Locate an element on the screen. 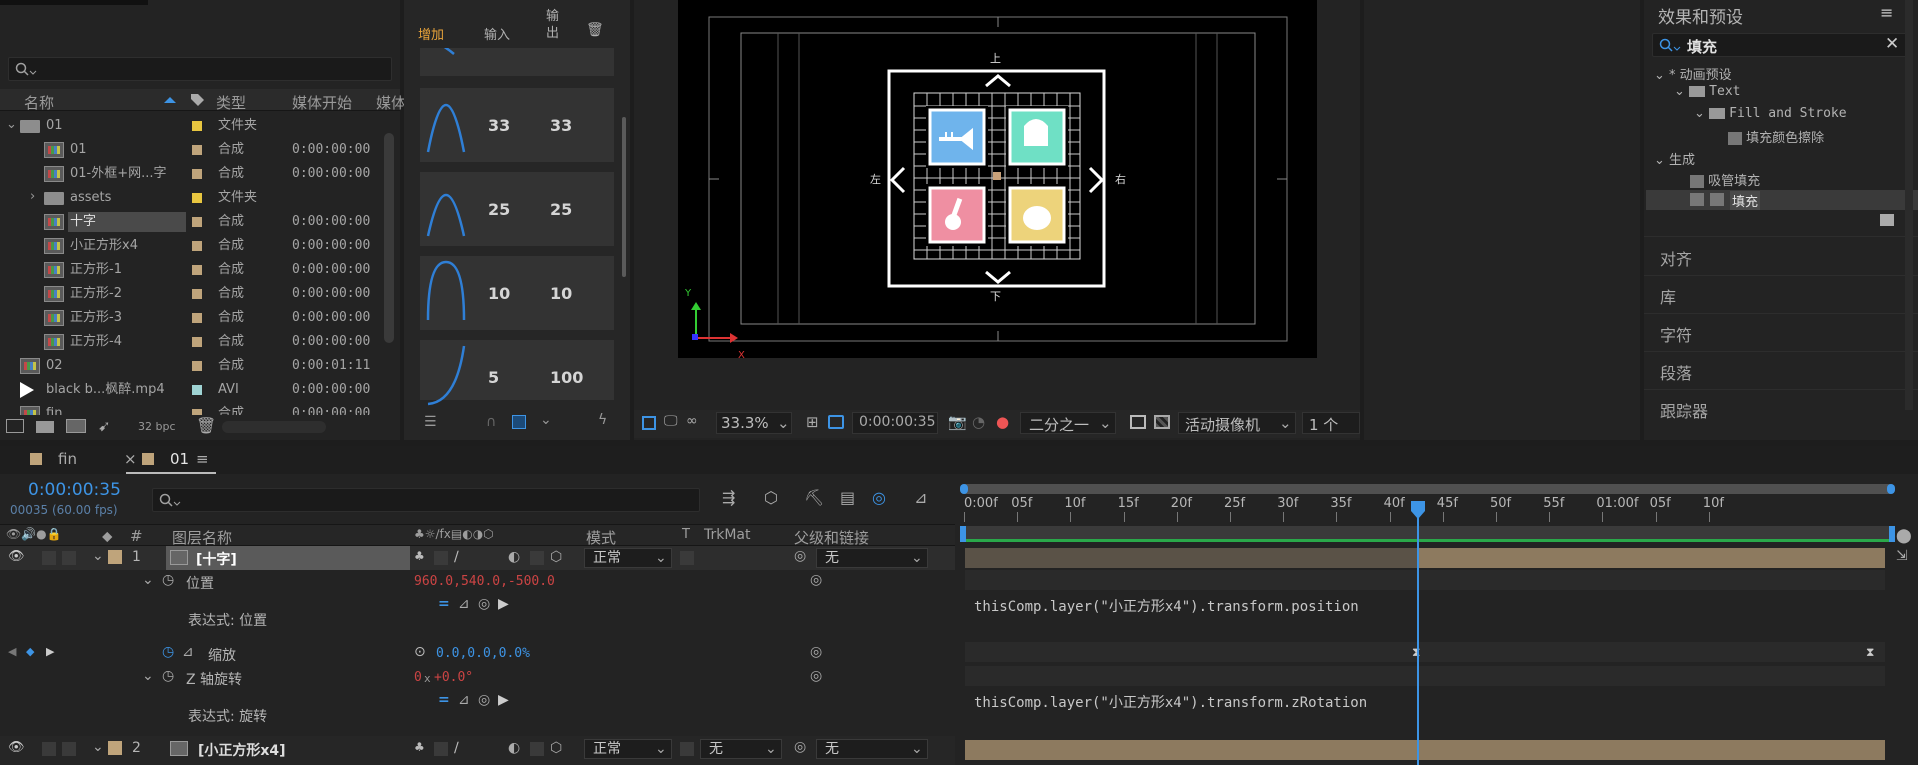 Image resolution: width=1918 pixels, height=765 pixels. motion-blur-icon: ◎ is located at coordinates (879, 497).